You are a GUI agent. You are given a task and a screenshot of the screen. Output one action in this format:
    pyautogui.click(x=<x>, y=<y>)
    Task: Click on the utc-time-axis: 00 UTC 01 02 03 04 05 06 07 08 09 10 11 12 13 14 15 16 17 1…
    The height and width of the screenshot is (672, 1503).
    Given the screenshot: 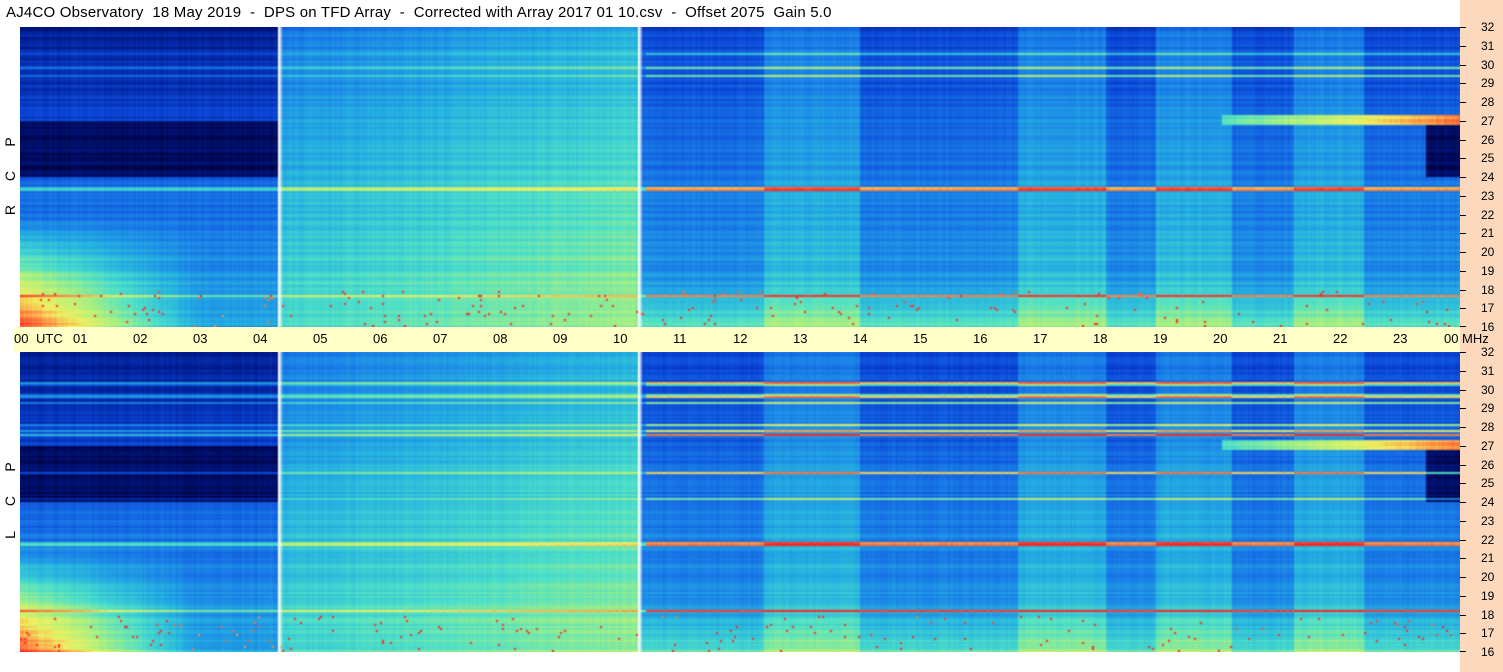 What is the action you would take?
    pyautogui.click(x=751, y=339)
    